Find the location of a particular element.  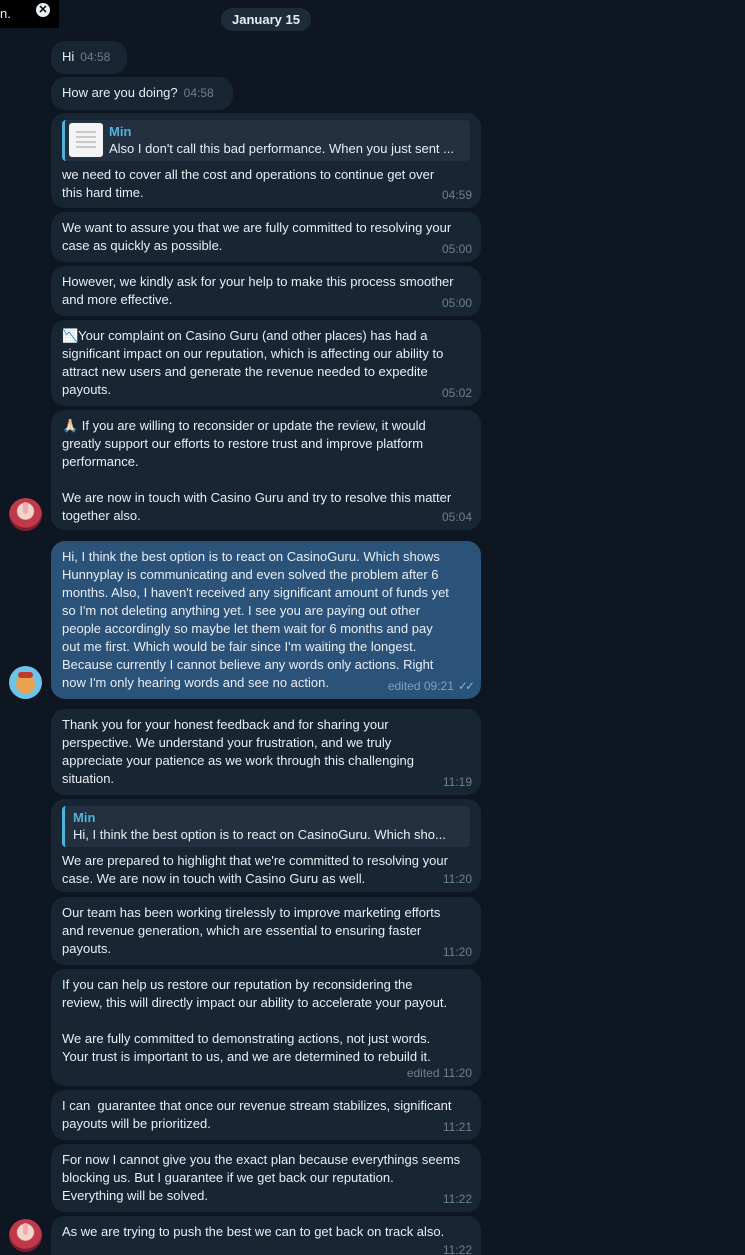

message-time: 05:04 is located at coordinates (456, 517).